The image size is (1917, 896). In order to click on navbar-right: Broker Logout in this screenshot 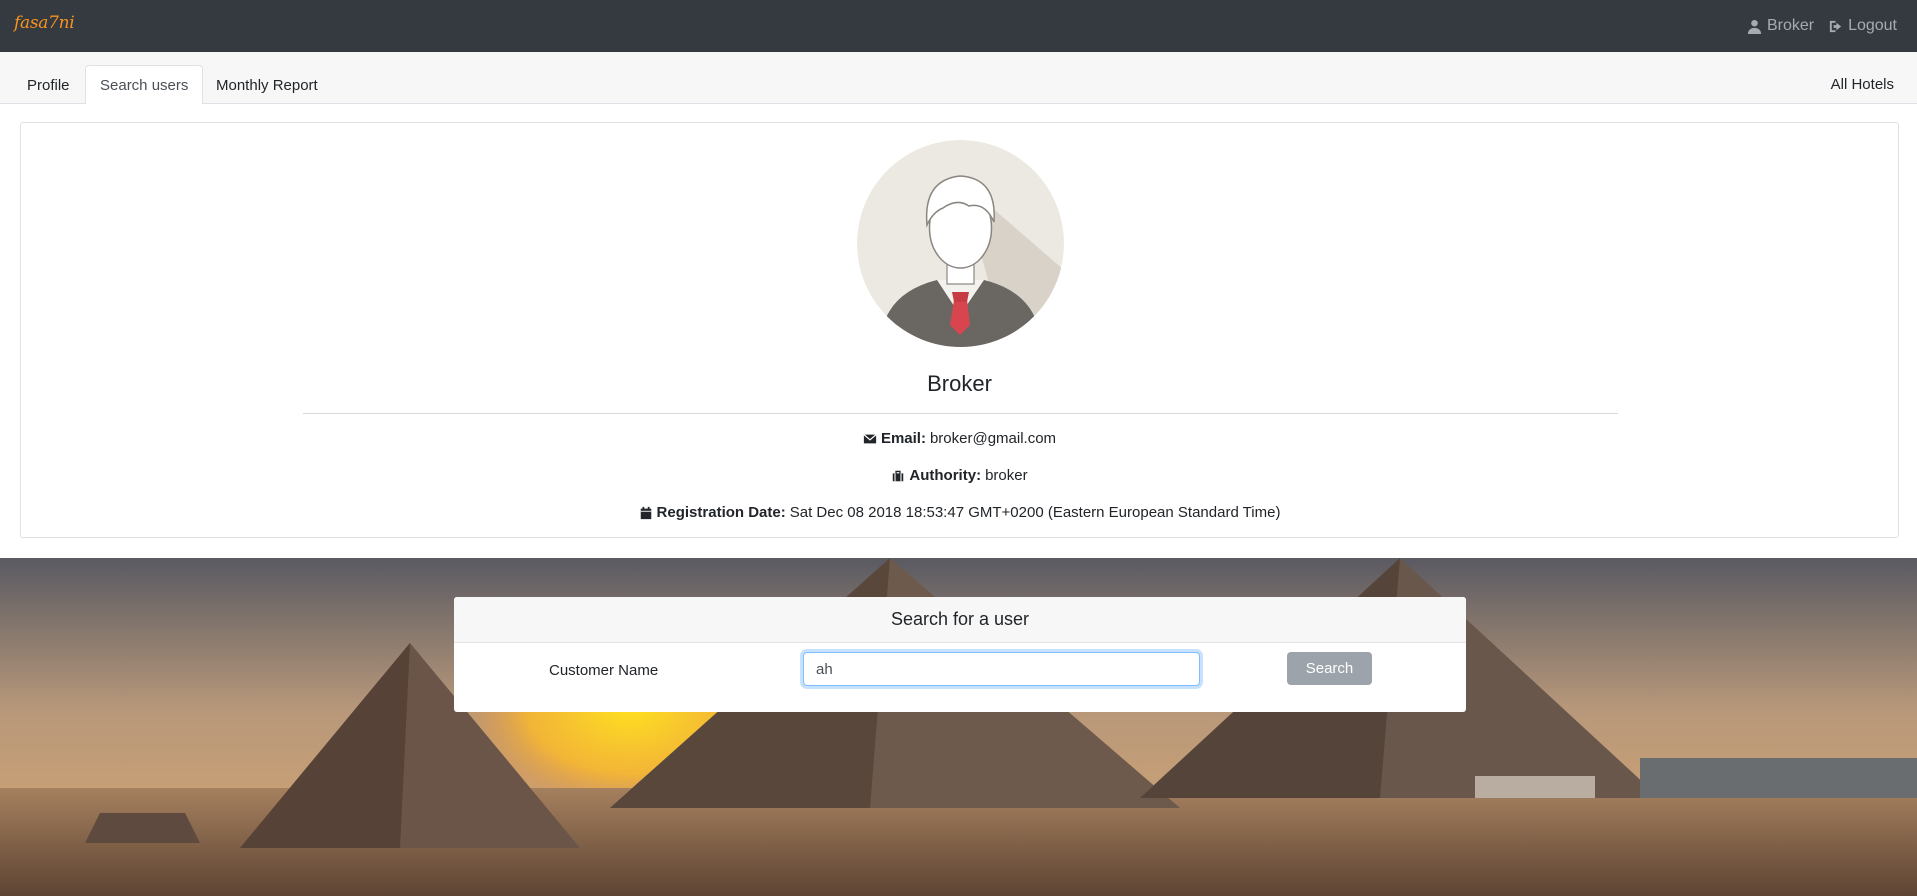, I will do `click(1822, 26)`.